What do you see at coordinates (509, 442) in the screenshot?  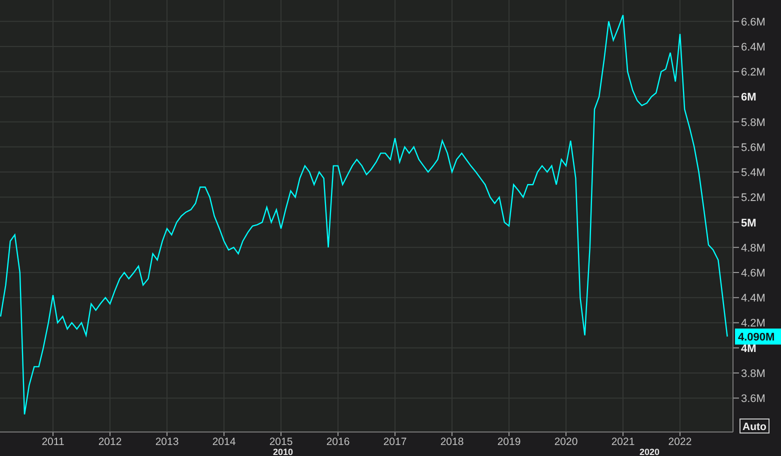 I see `x-axis-label: 2019` at bounding box center [509, 442].